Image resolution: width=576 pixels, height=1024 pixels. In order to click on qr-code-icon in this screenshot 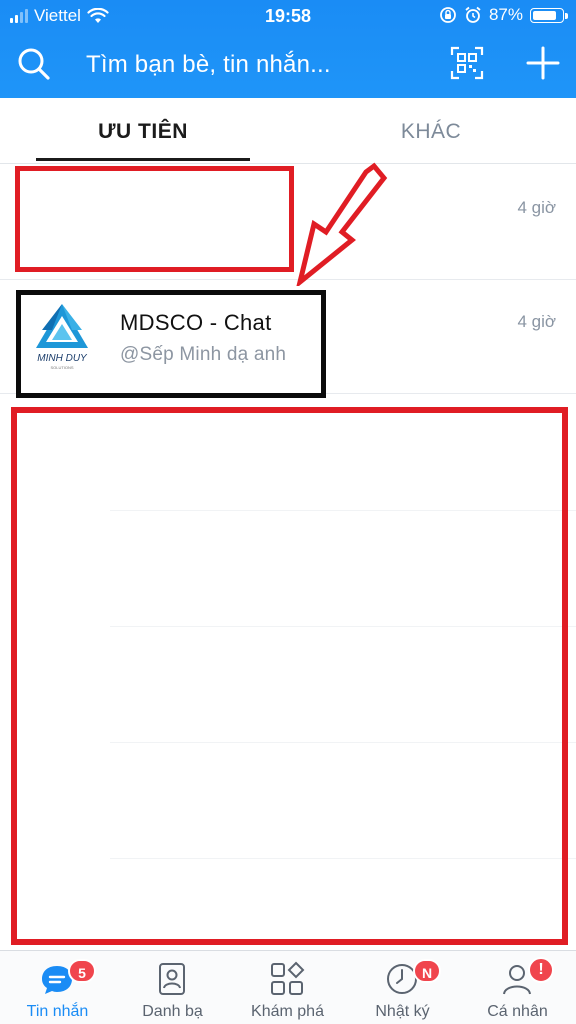, I will do `click(467, 63)`.